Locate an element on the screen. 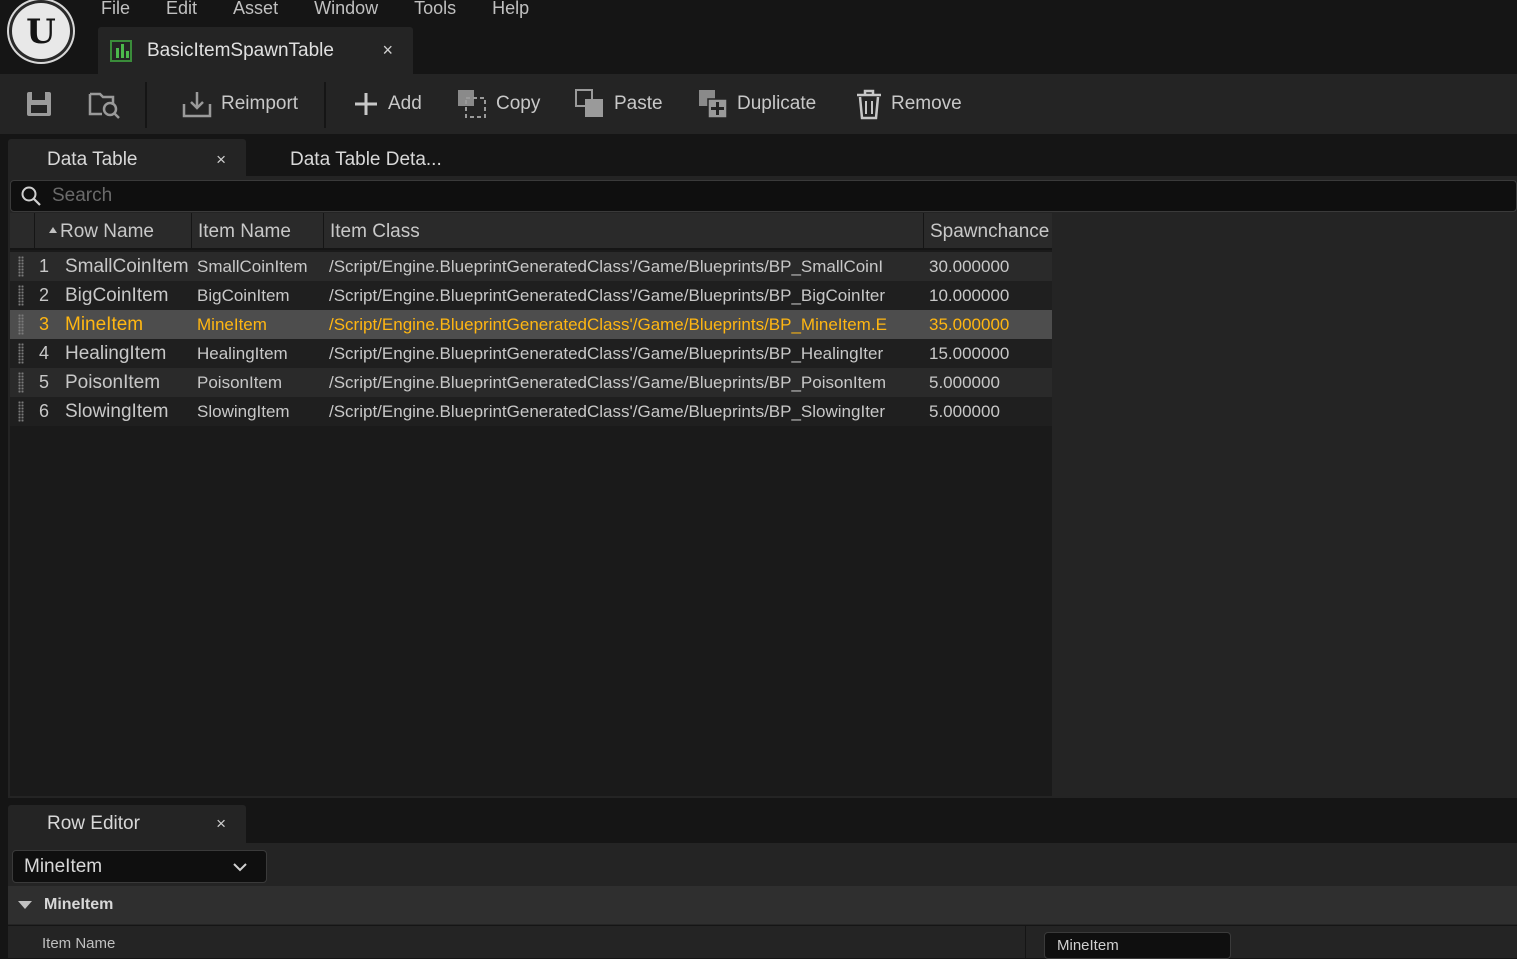 This screenshot has width=1517, height=959. chevron-down-icon is located at coordinates (240, 866).